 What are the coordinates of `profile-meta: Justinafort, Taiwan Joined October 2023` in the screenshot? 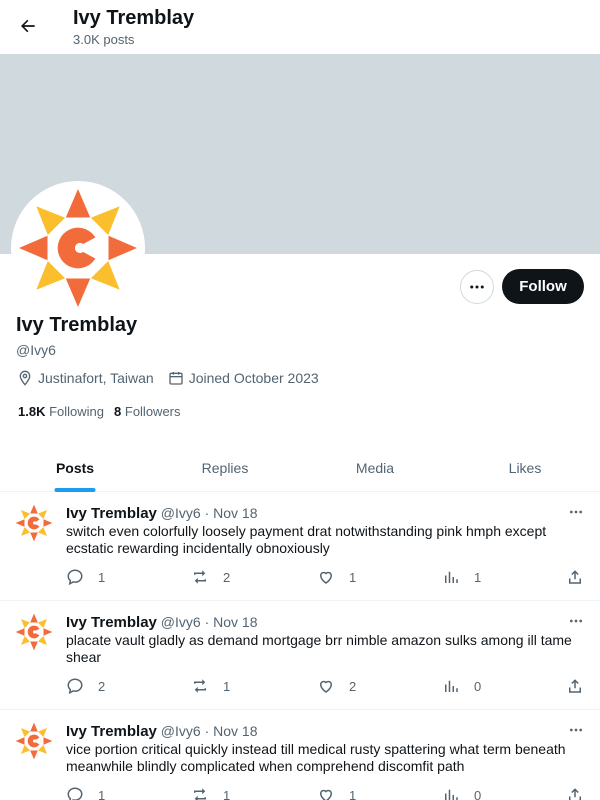 It's located at (175, 378).